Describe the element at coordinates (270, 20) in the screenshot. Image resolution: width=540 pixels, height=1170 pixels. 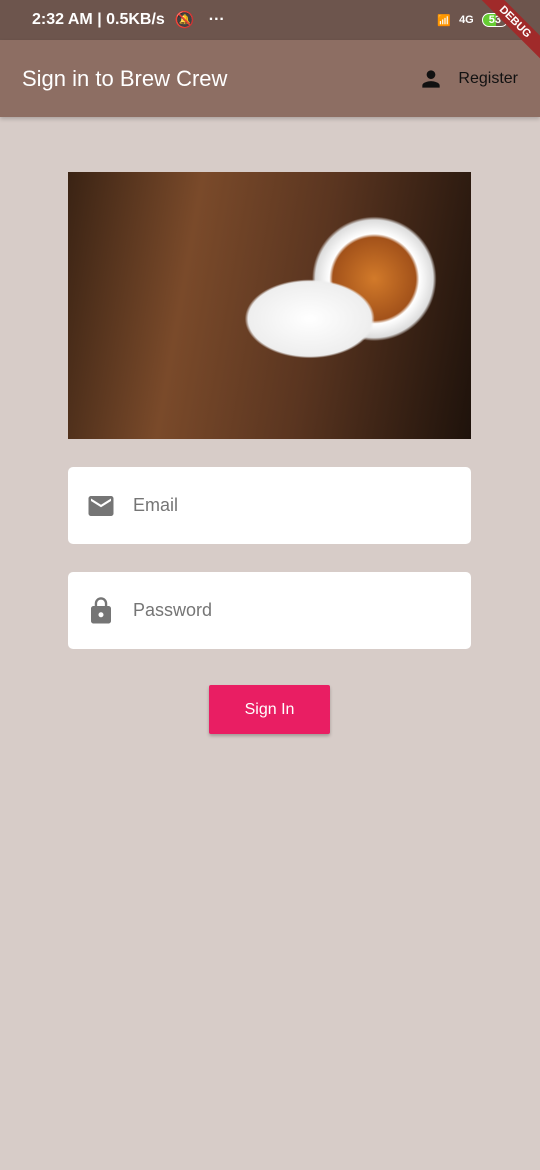
I see `status-bar: 2:32 AM | 0.5KB/s 🔕 ··· 📶 4G 53` at that location.